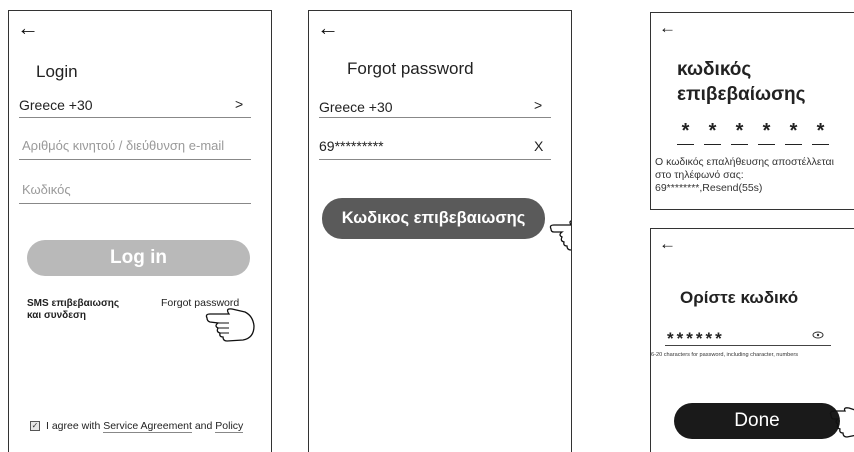  Describe the element at coordinates (35, 426) in the screenshot. I see `agree-checkbox: ✓` at that location.